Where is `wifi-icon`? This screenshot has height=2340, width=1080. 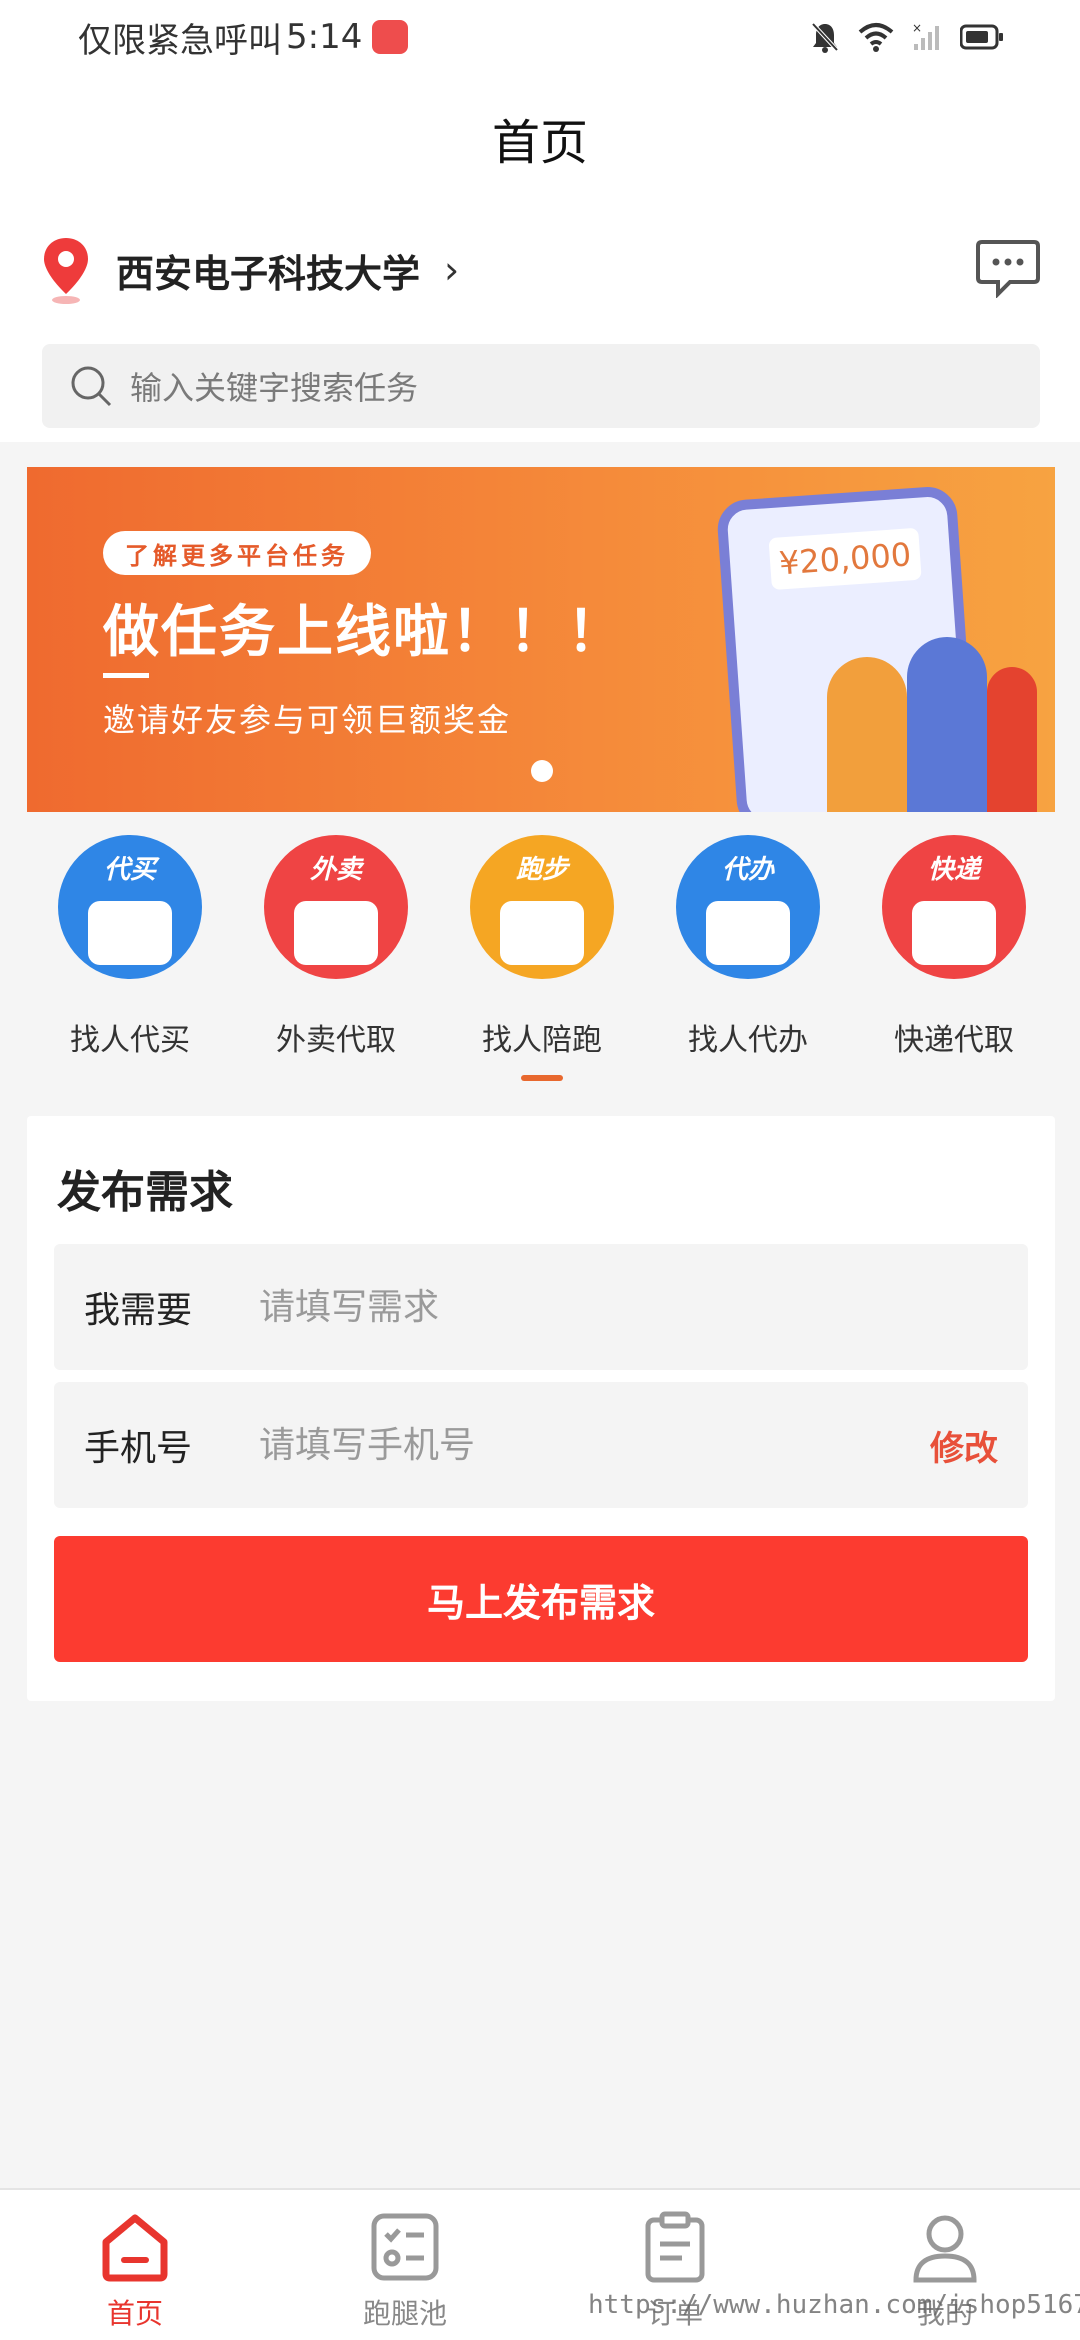
wifi-icon is located at coordinates (876, 37).